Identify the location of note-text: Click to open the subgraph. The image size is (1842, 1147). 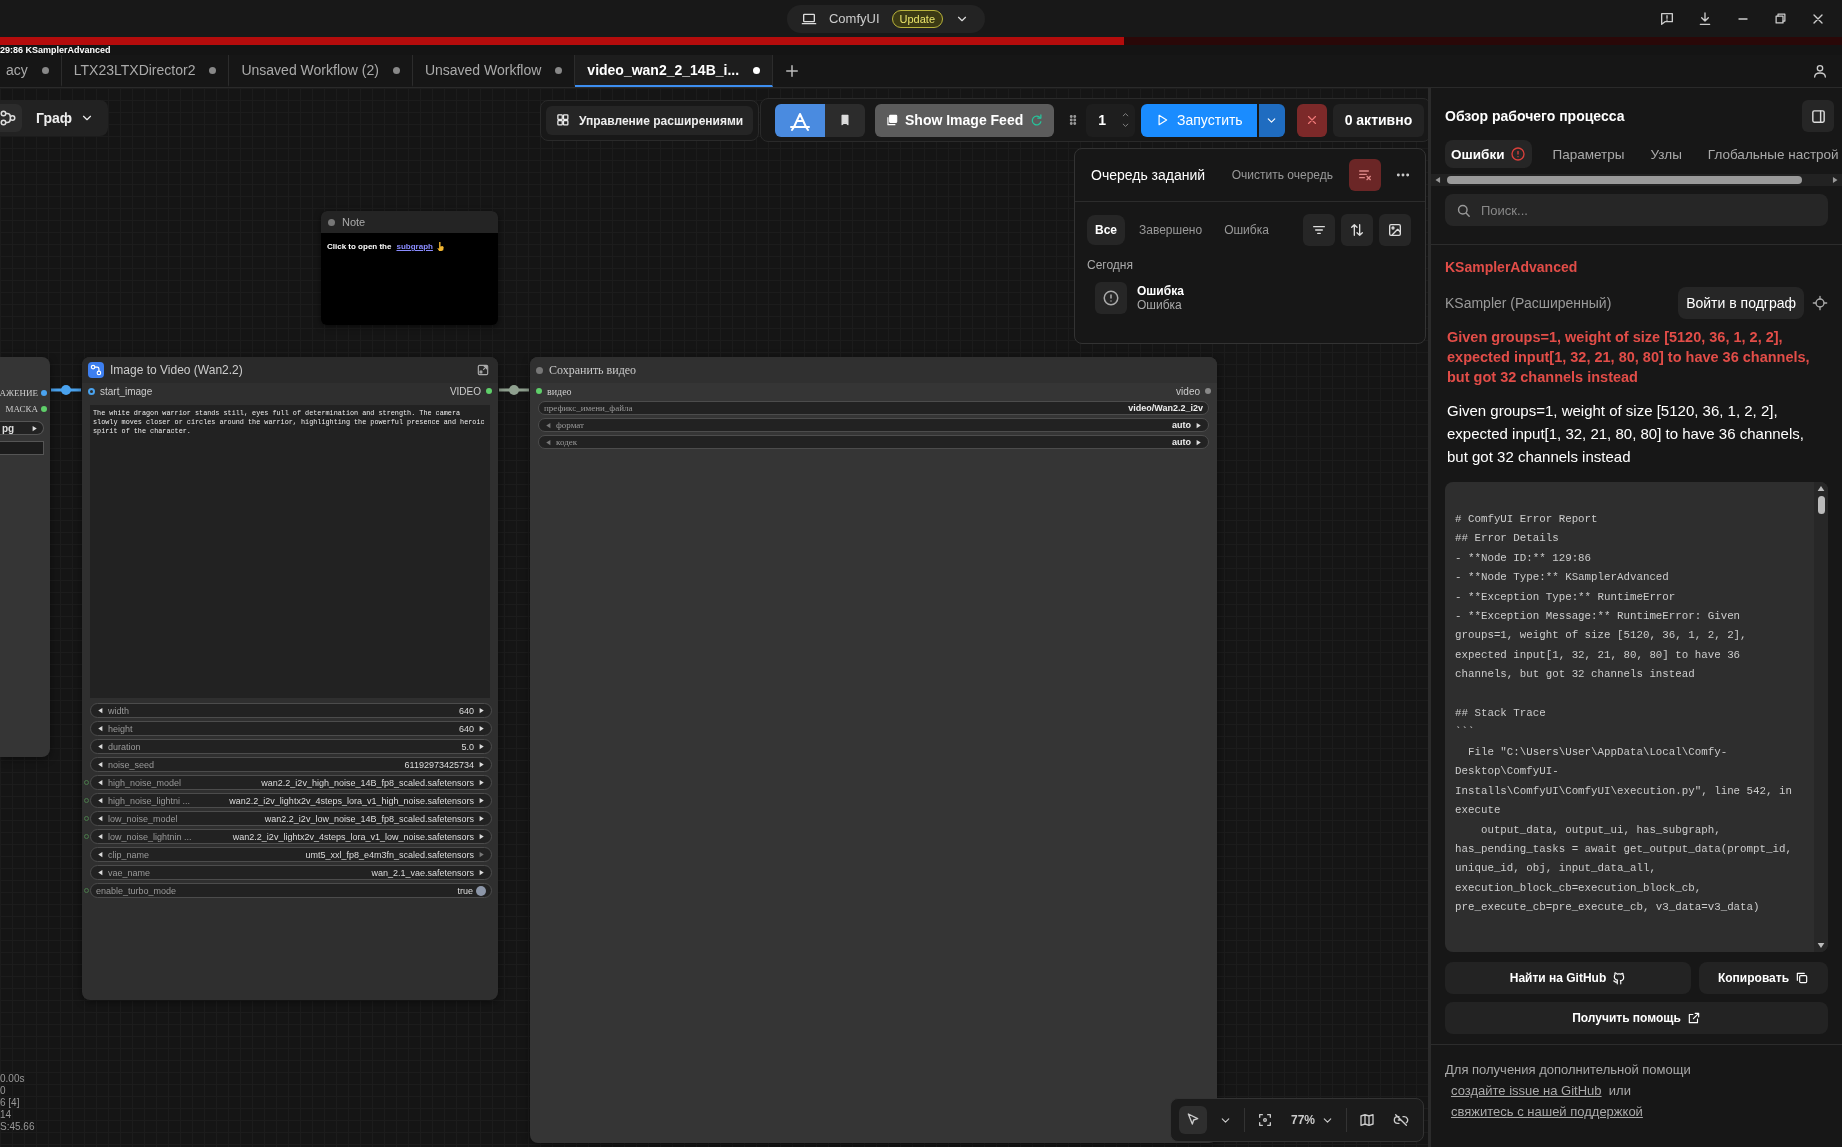
(409, 246).